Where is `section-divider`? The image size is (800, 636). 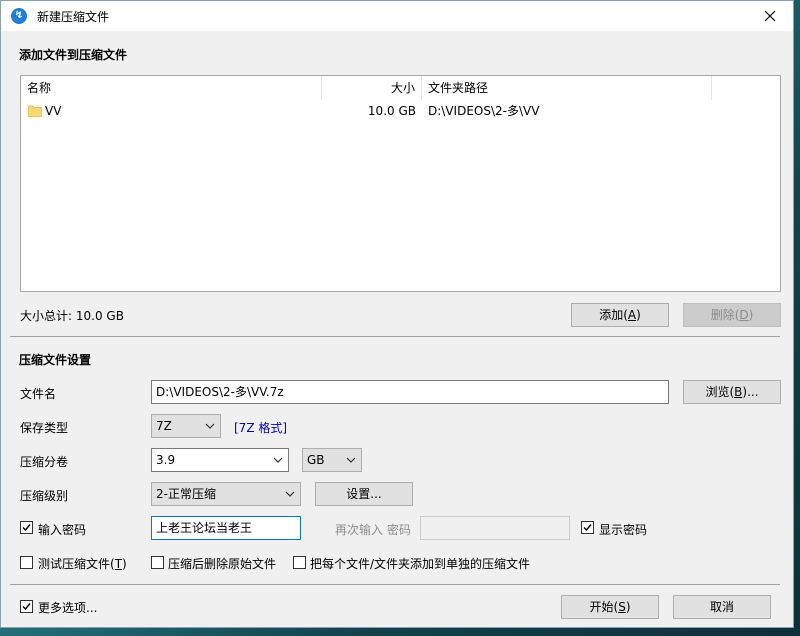
section-divider is located at coordinates (395, 336).